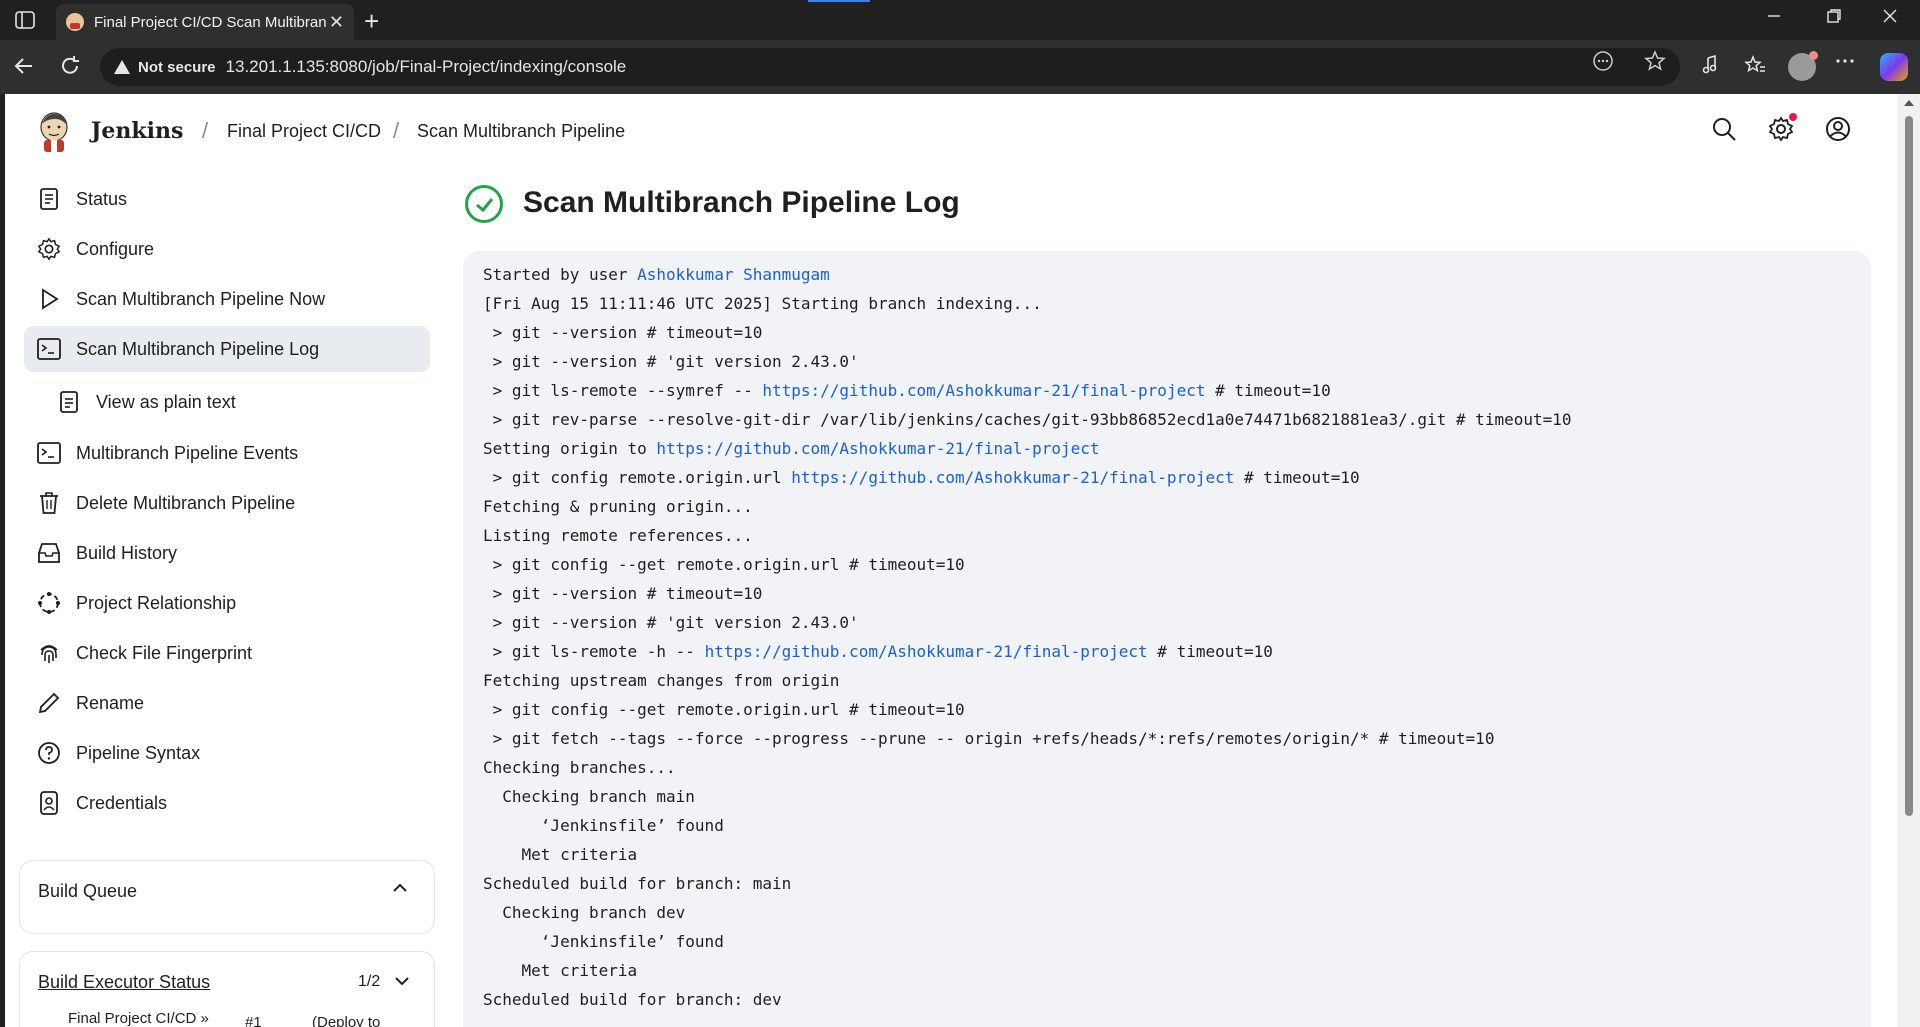 The height and width of the screenshot is (1027, 1920). I want to click on console-line: Fetching upstream changes from origin, so click(1177, 685).